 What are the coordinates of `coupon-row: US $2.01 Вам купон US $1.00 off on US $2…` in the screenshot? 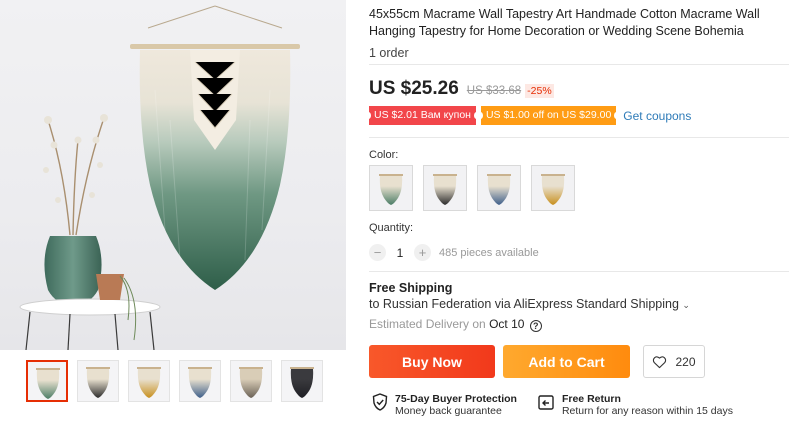 It's located at (528, 115).